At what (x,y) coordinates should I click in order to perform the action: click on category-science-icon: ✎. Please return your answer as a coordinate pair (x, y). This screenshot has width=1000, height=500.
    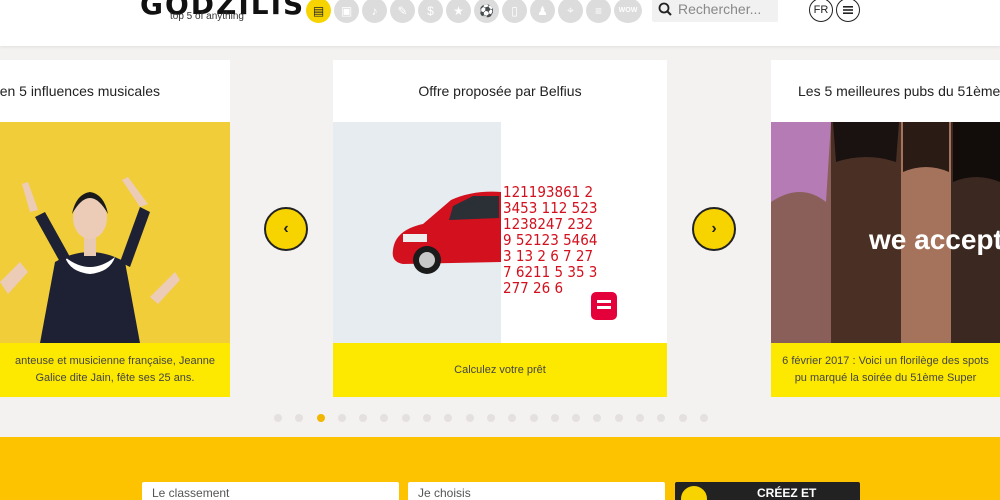
    Looking at the image, I should click on (402, 11).